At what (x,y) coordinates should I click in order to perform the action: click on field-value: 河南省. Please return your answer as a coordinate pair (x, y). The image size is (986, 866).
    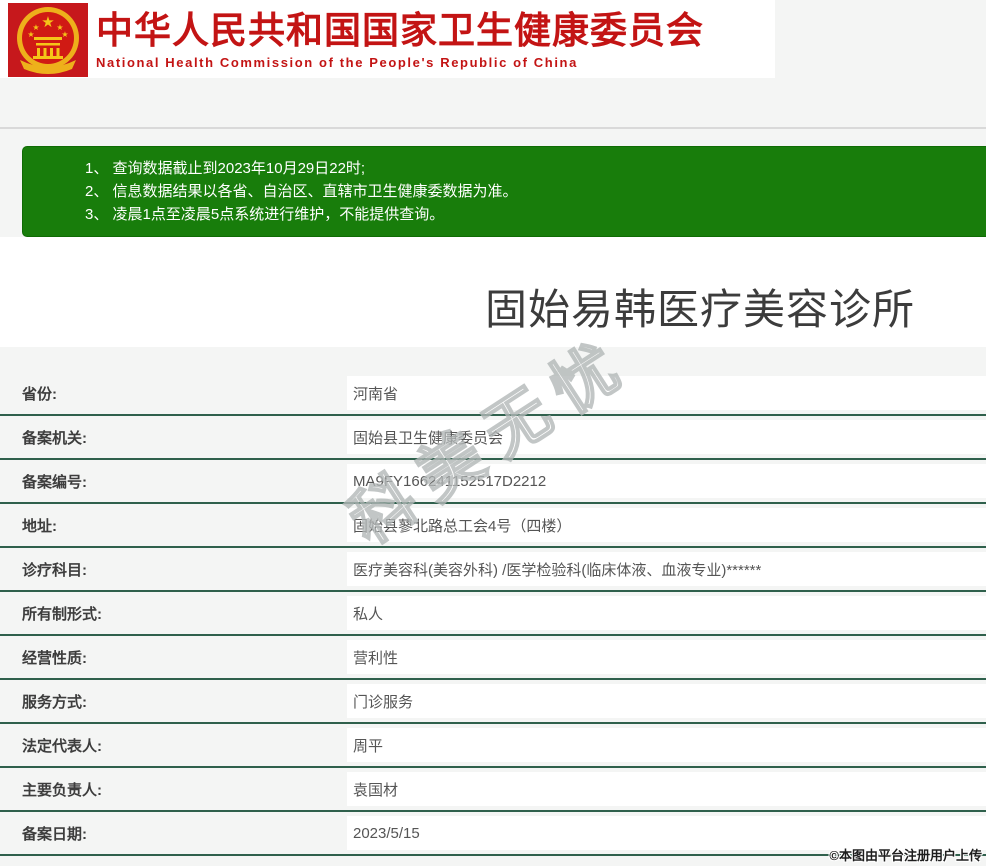
    Looking at the image, I should click on (666, 393).